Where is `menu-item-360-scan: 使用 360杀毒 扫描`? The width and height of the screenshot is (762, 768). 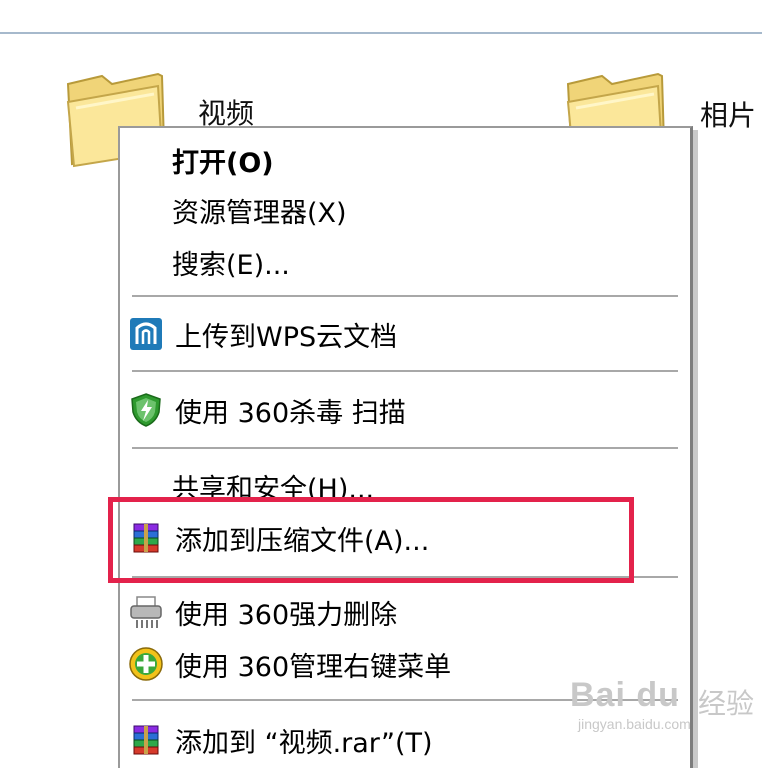
menu-item-360-scan: 使用 360杀毒 扫描 is located at coordinates (402, 410).